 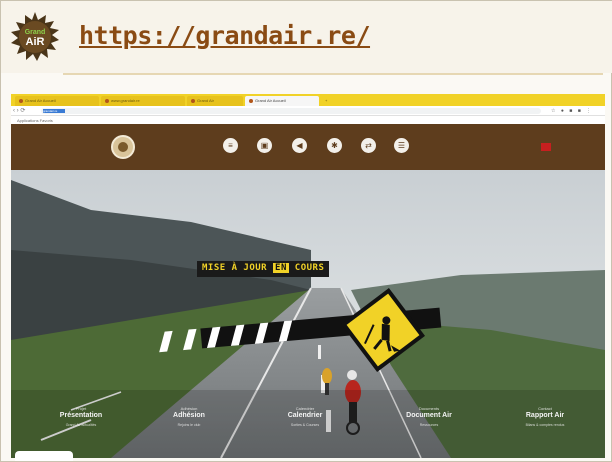 I want to click on browser-tab: Grand Air Accueil, so click(x=57, y=101).